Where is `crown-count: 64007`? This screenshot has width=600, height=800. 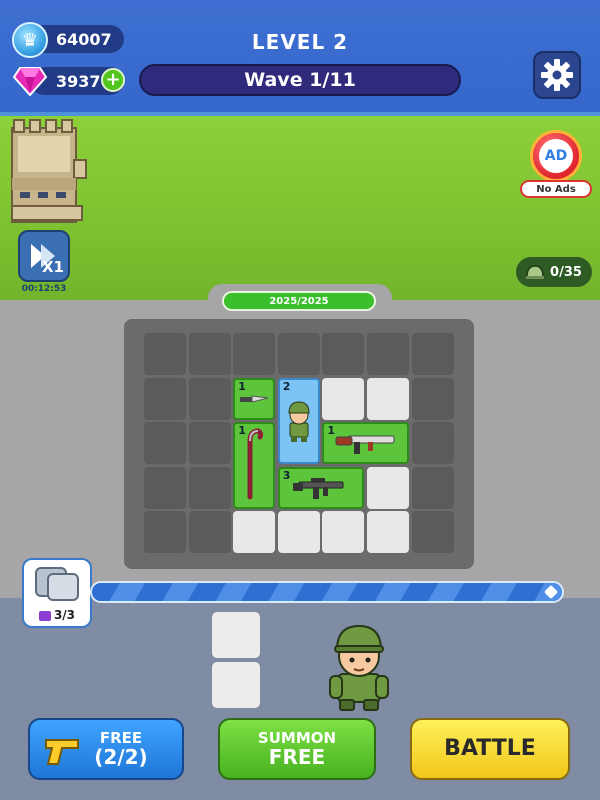 crown-count: 64007 is located at coordinates (84, 39).